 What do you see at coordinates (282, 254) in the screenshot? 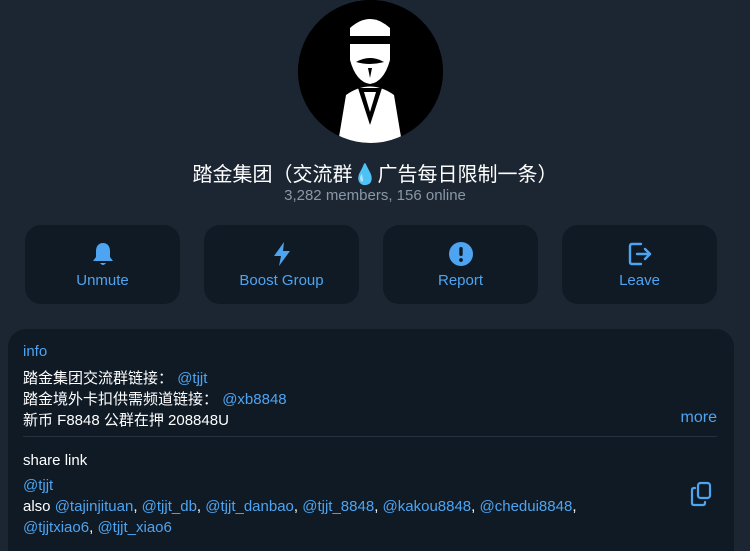
I see `lightning-icon` at bounding box center [282, 254].